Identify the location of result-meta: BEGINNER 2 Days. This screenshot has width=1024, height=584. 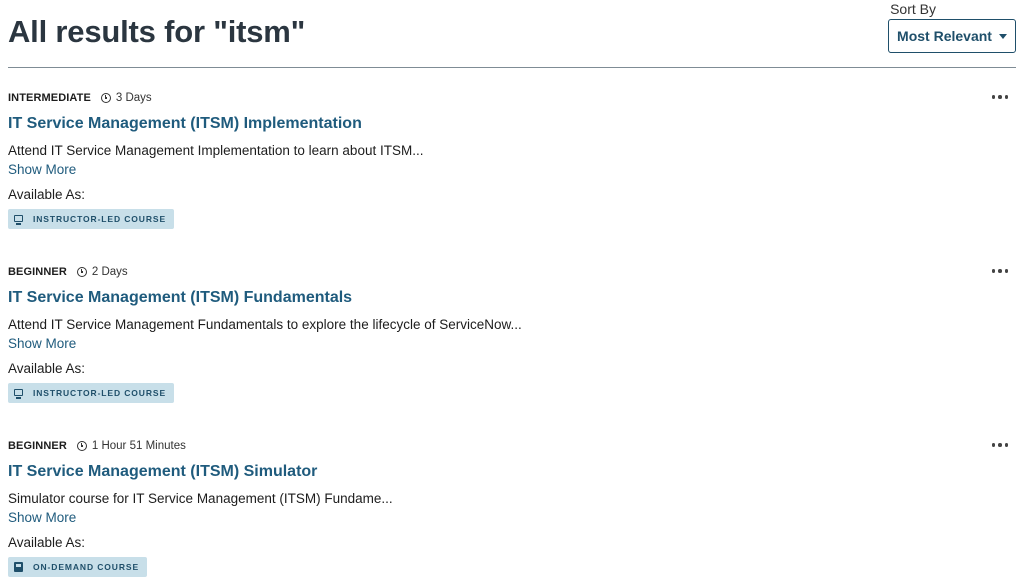
(512, 272).